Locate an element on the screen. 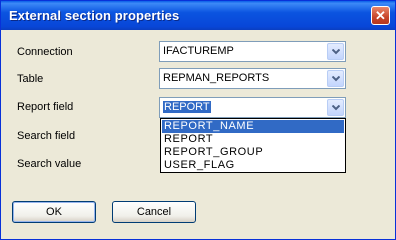  dropdown-option: REPORT_GROUP is located at coordinates (253, 152).